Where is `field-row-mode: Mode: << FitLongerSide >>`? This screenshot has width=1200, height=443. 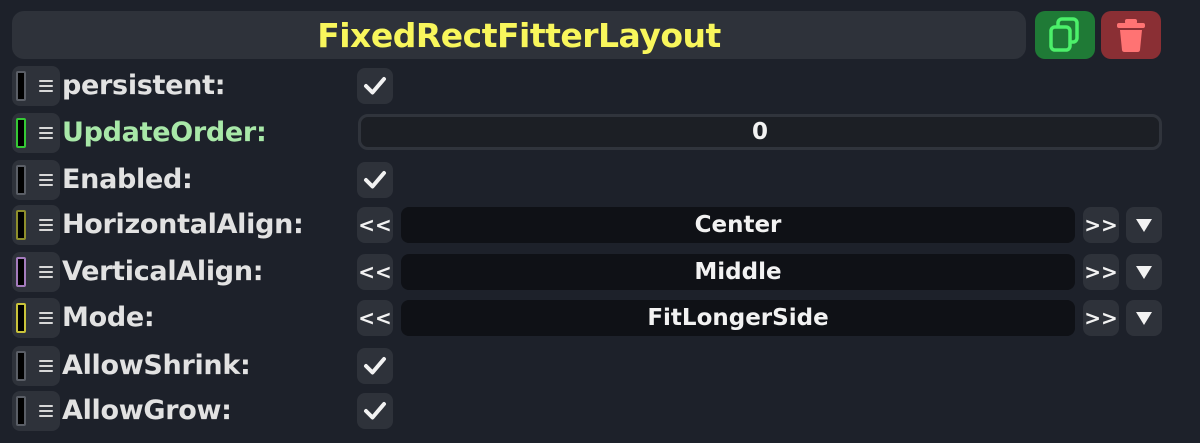 field-row-mode: Mode: << FitLongerSide >> is located at coordinates (600, 318).